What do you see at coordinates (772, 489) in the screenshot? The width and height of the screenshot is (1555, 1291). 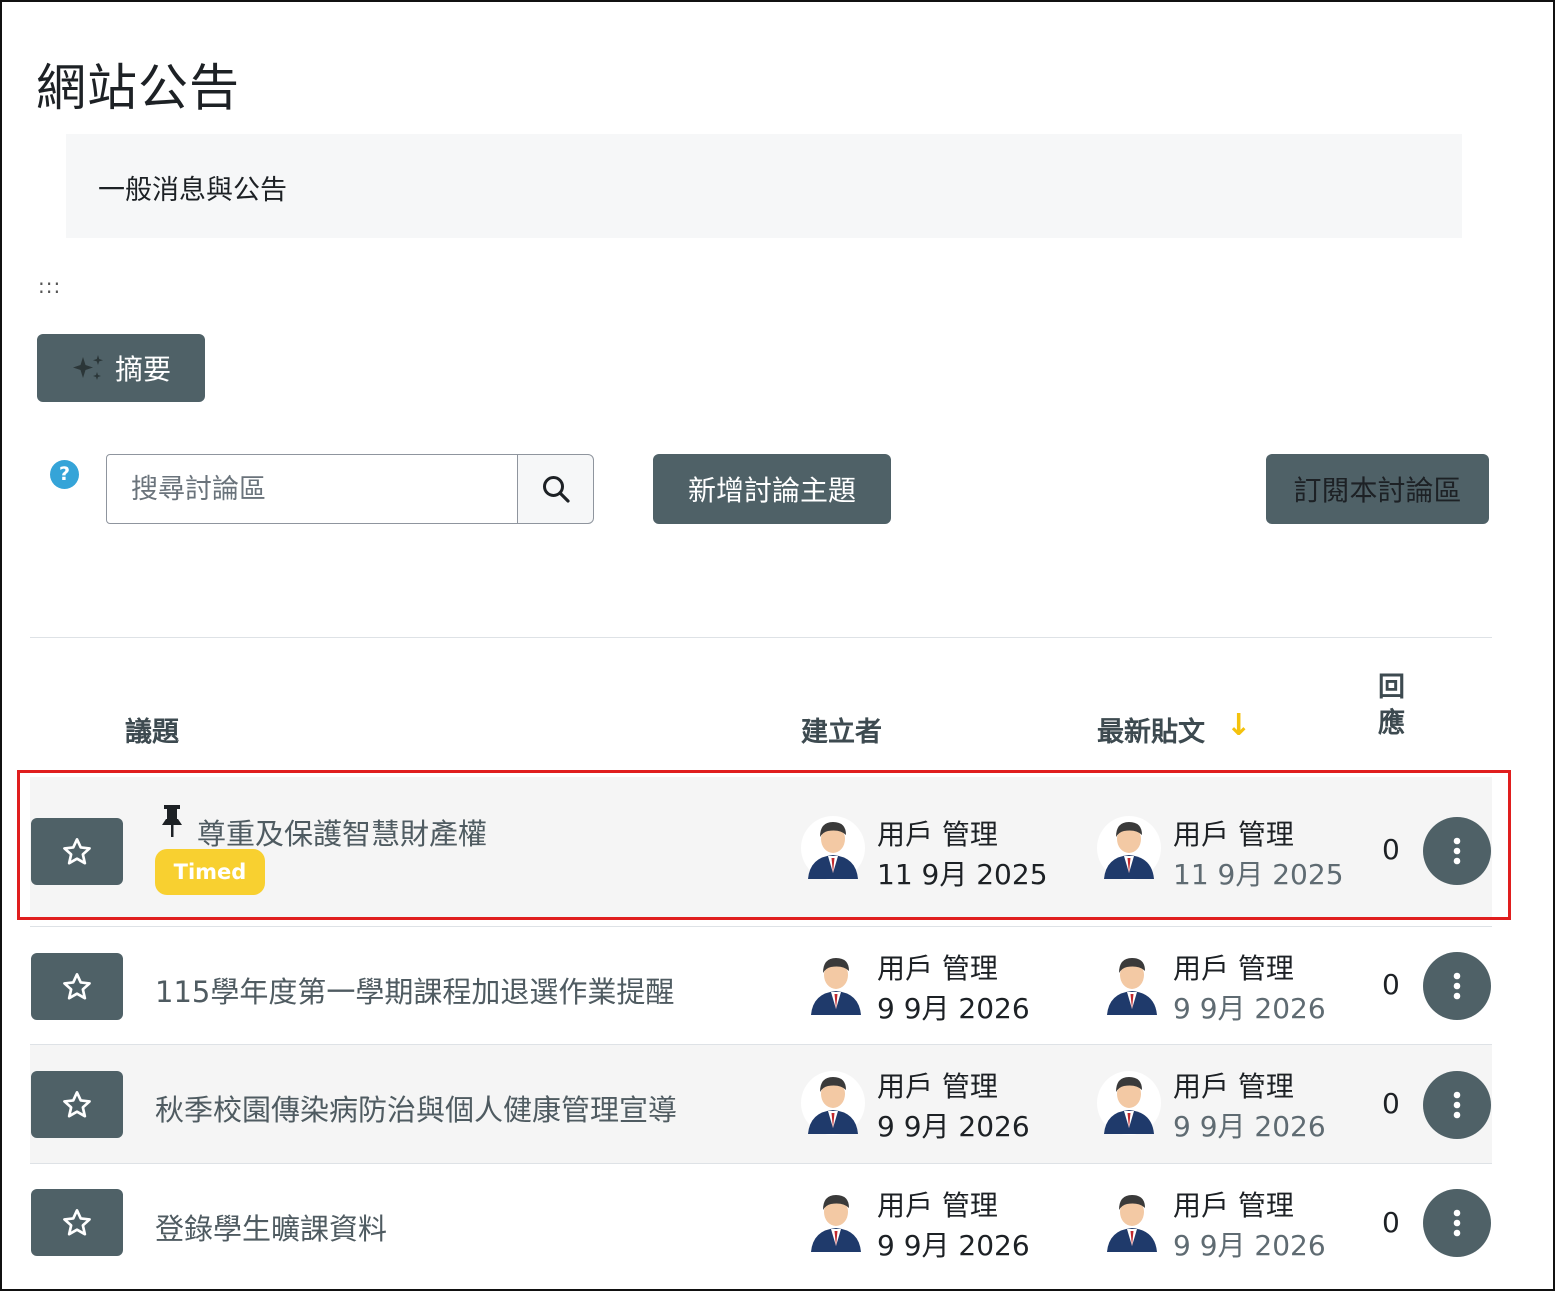 I see `add-topic-button: 新增討論主題` at bounding box center [772, 489].